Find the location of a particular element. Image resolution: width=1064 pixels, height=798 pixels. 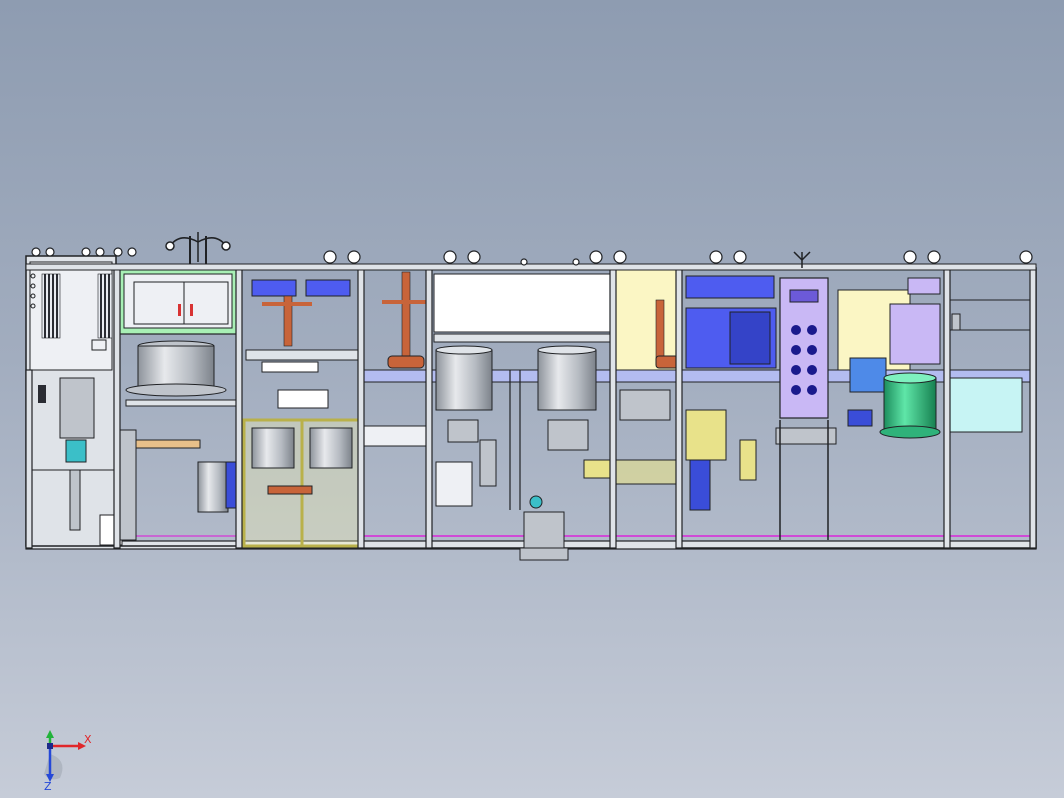

top-frame-rail is located at coordinates (531, 267).